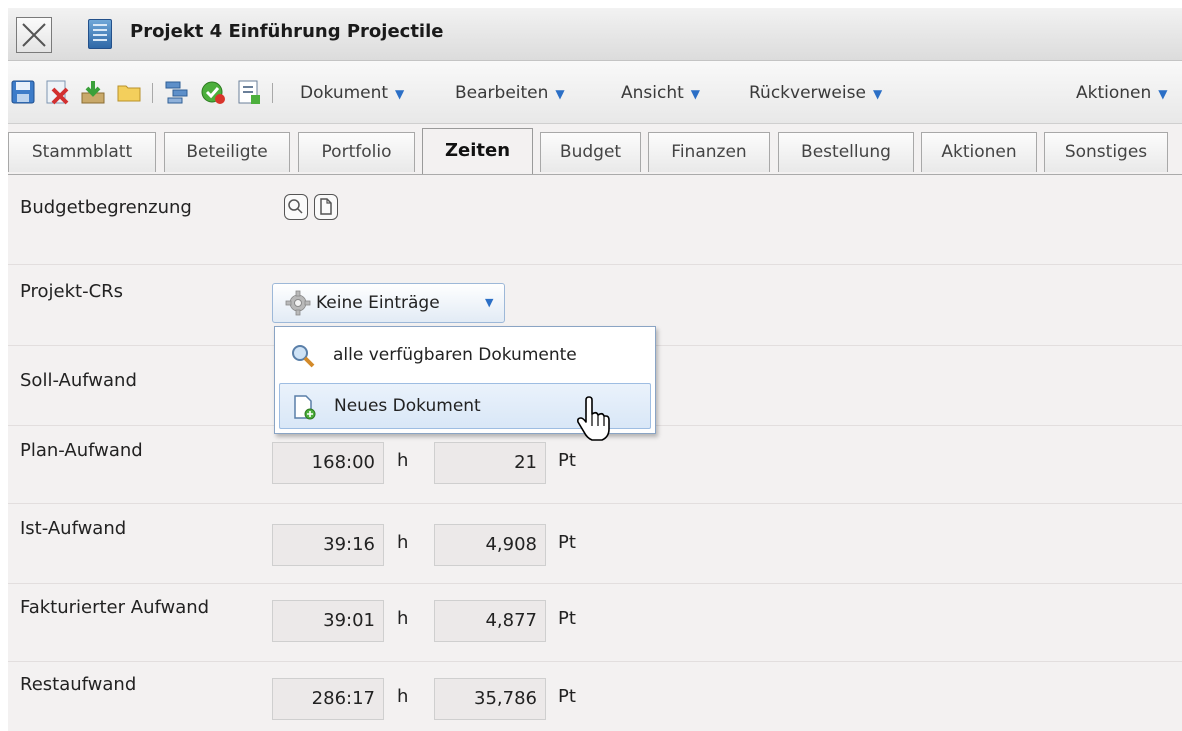  I want to click on approve-icon, so click(213, 92).